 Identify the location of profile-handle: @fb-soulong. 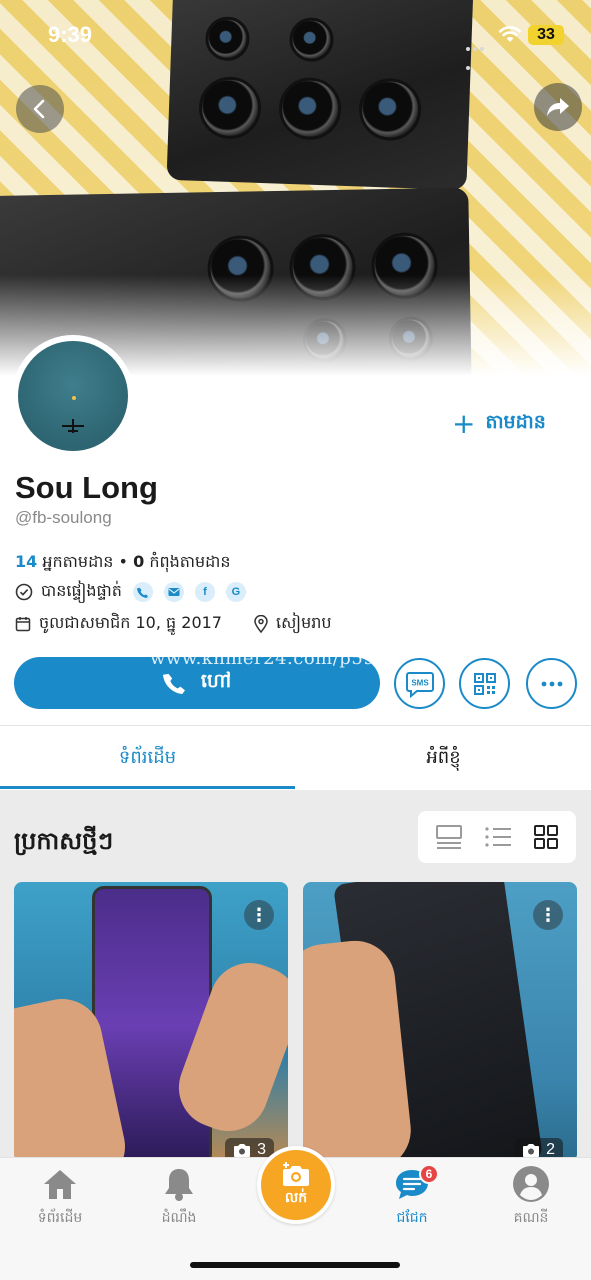
(63, 517).